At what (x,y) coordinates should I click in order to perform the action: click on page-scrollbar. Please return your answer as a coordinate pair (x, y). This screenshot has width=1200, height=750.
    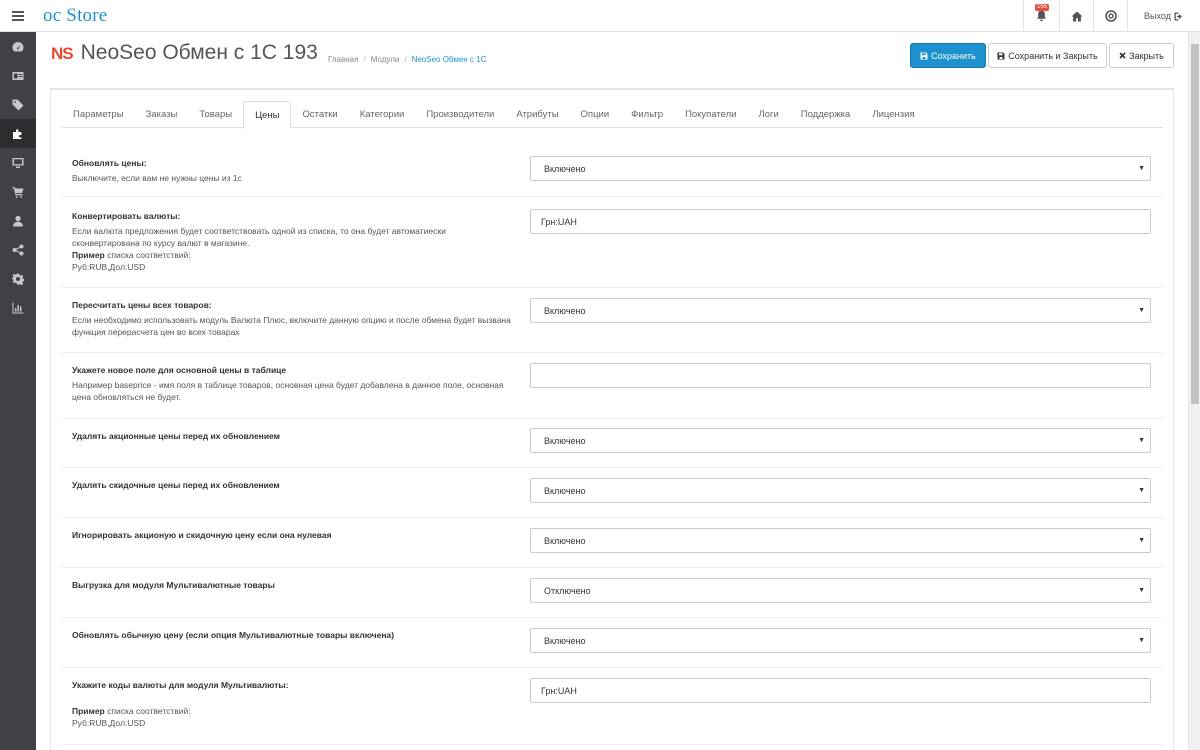
    Looking at the image, I should click on (1194, 391).